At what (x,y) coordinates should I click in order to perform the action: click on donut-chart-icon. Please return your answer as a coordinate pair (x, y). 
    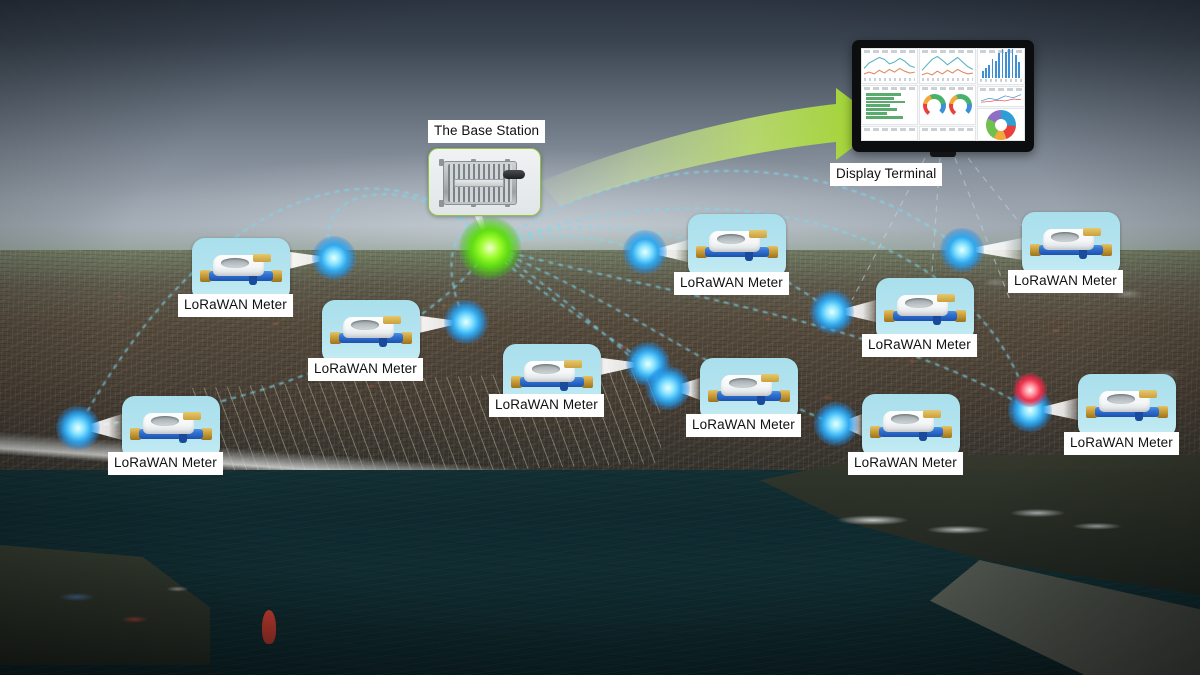
    Looking at the image, I should click on (1000, 125).